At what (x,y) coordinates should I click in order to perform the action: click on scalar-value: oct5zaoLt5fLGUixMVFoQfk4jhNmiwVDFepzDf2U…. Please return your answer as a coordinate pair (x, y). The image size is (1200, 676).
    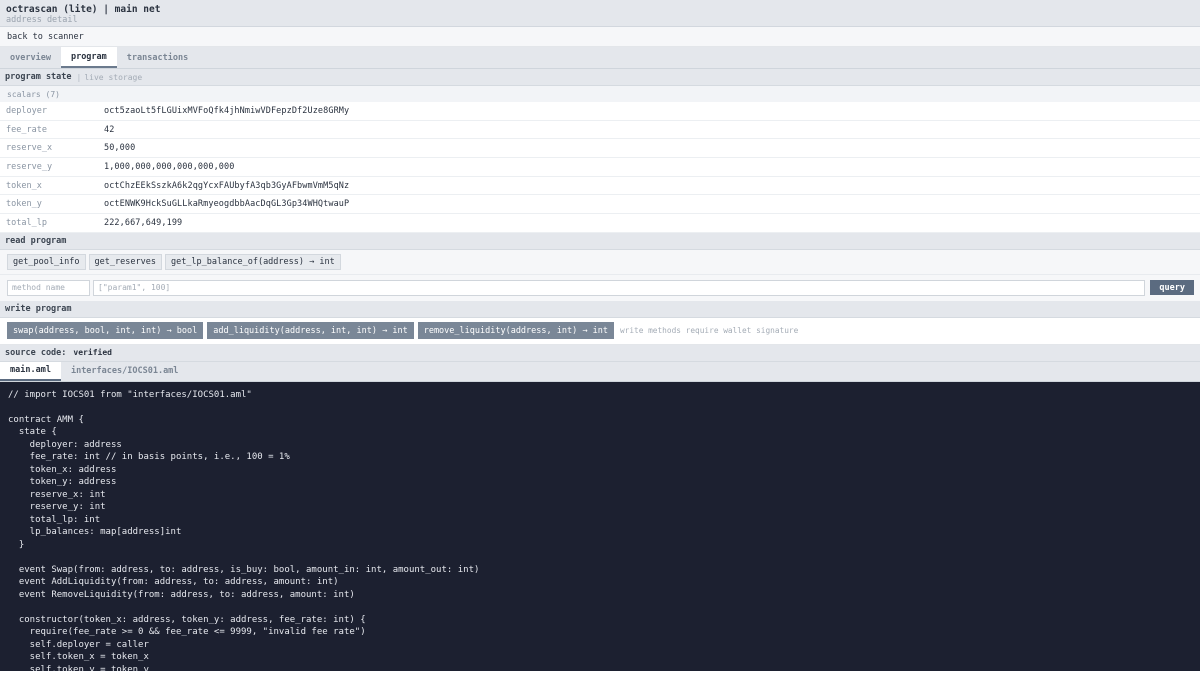
    Looking at the image, I should click on (227, 110).